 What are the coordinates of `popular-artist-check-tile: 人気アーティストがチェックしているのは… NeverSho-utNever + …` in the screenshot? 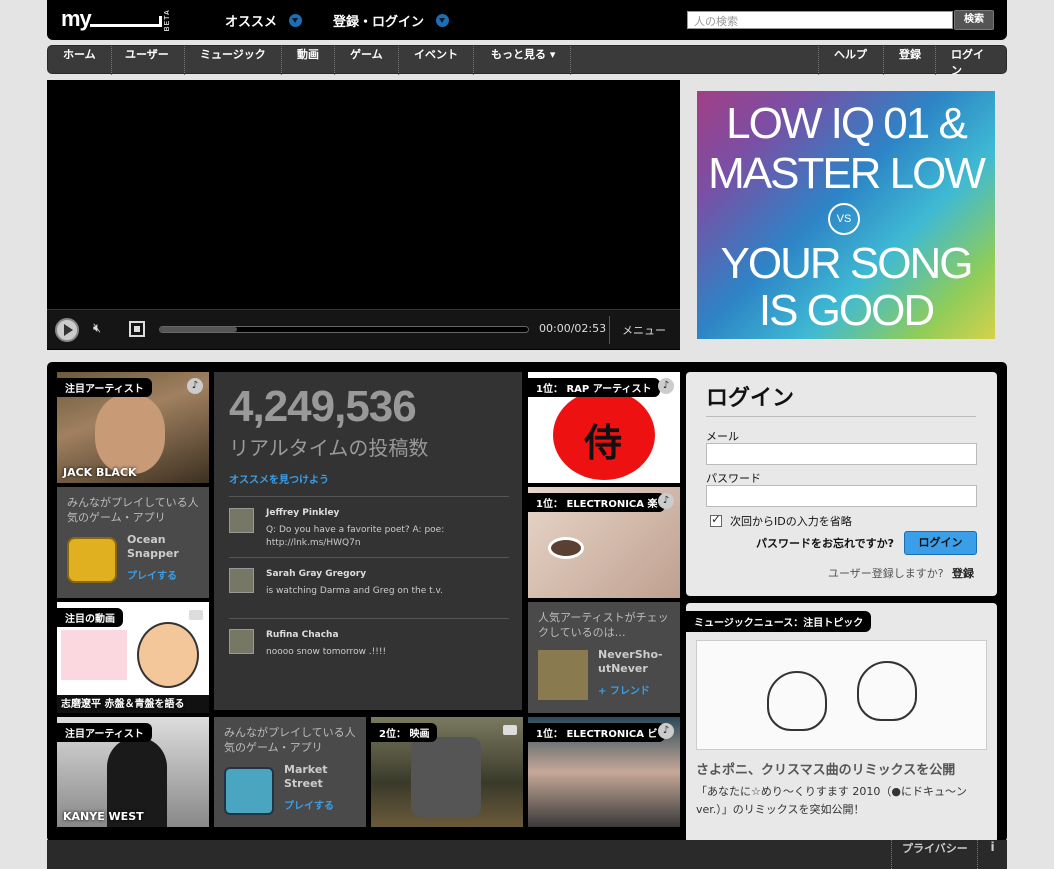 It's located at (604, 657).